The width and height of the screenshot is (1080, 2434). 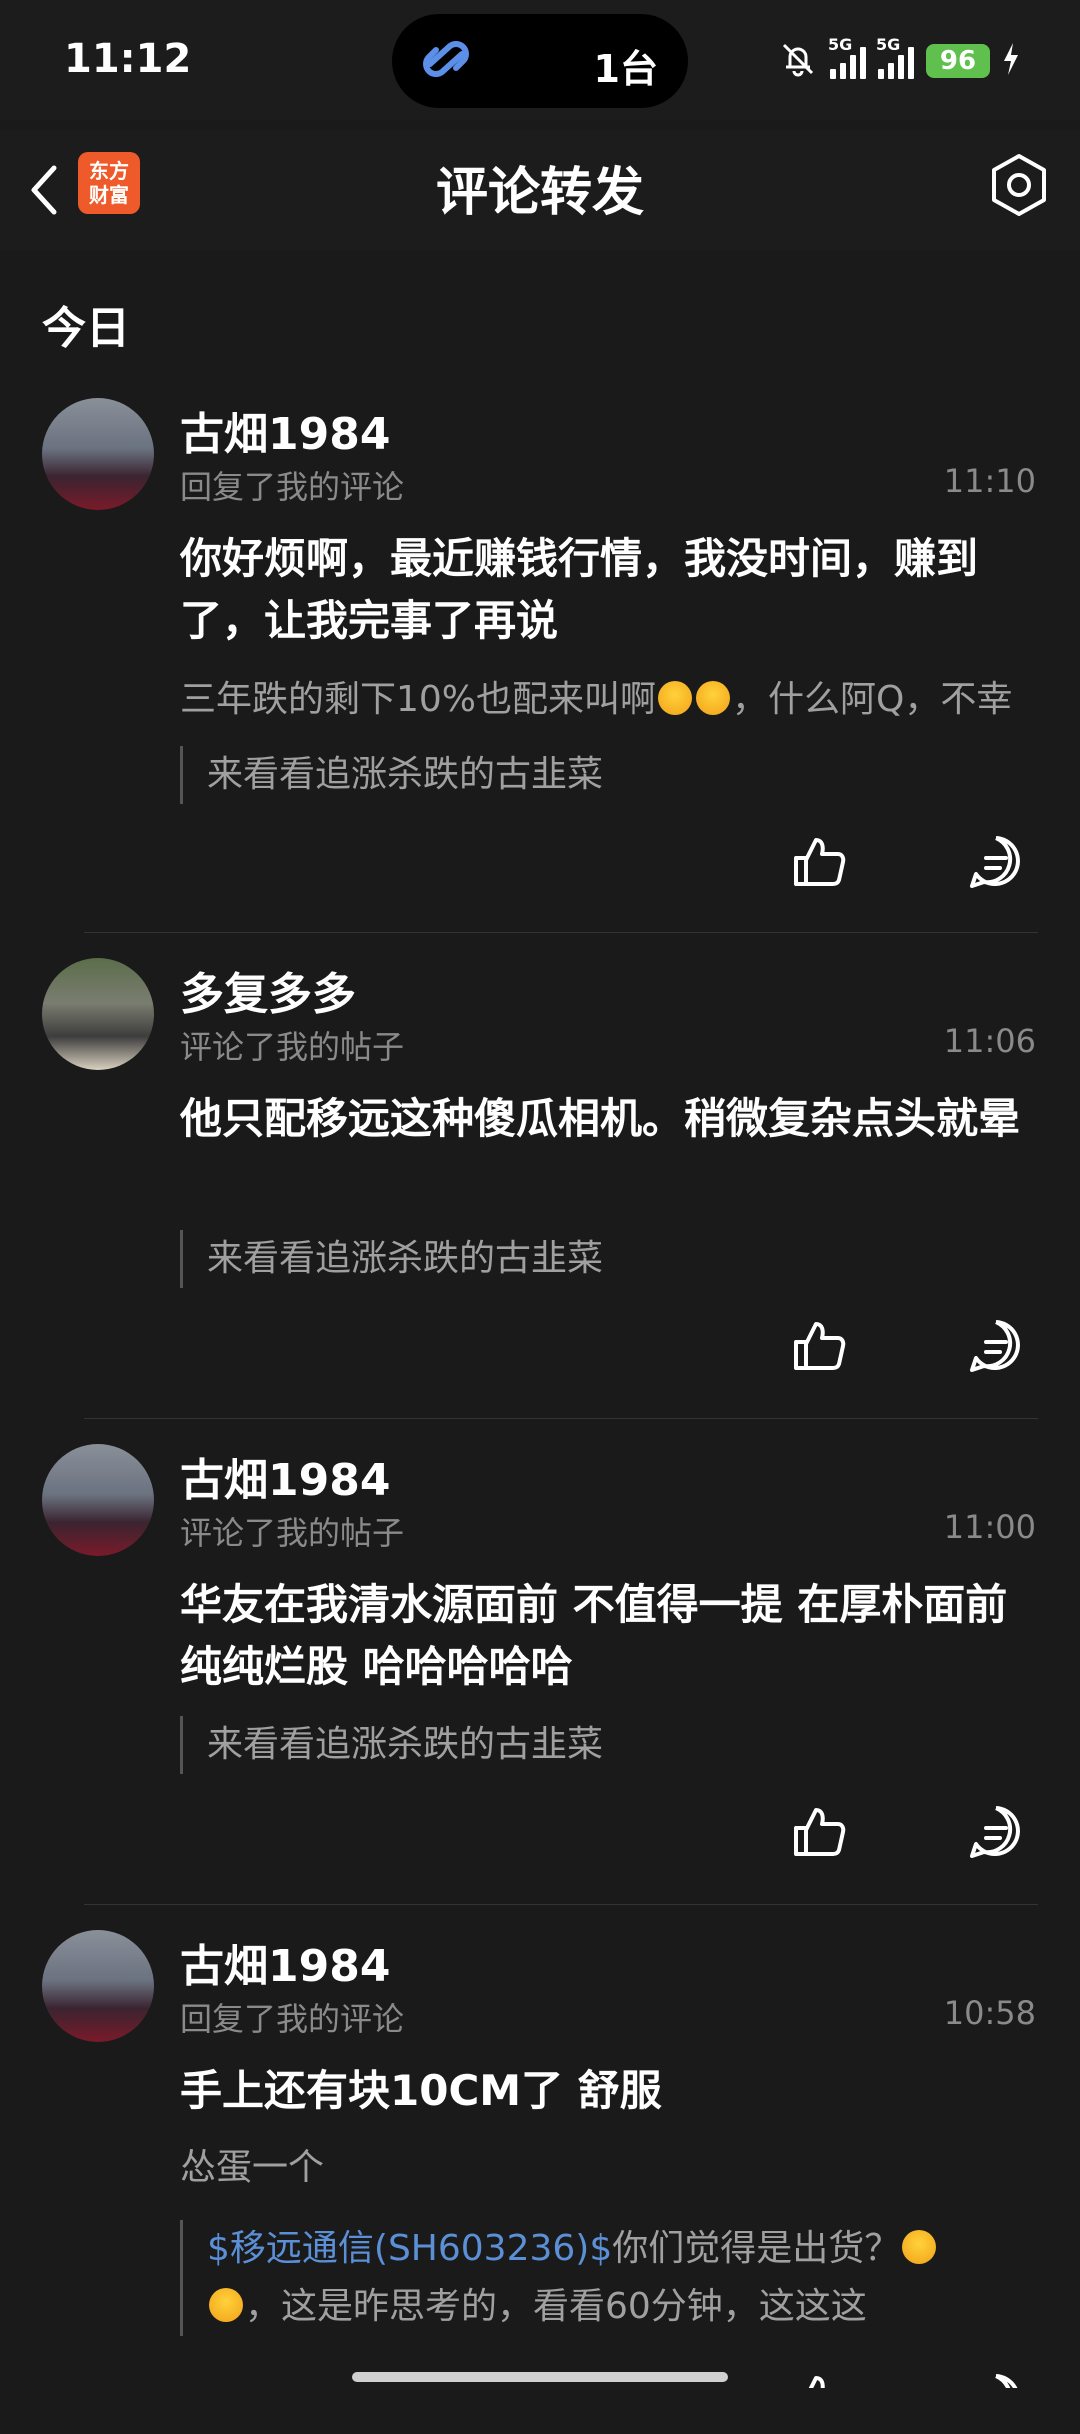 What do you see at coordinates (86, 328) in the screenshot?
I see `section-label-today: 今日` at bounding box center [86, 328].